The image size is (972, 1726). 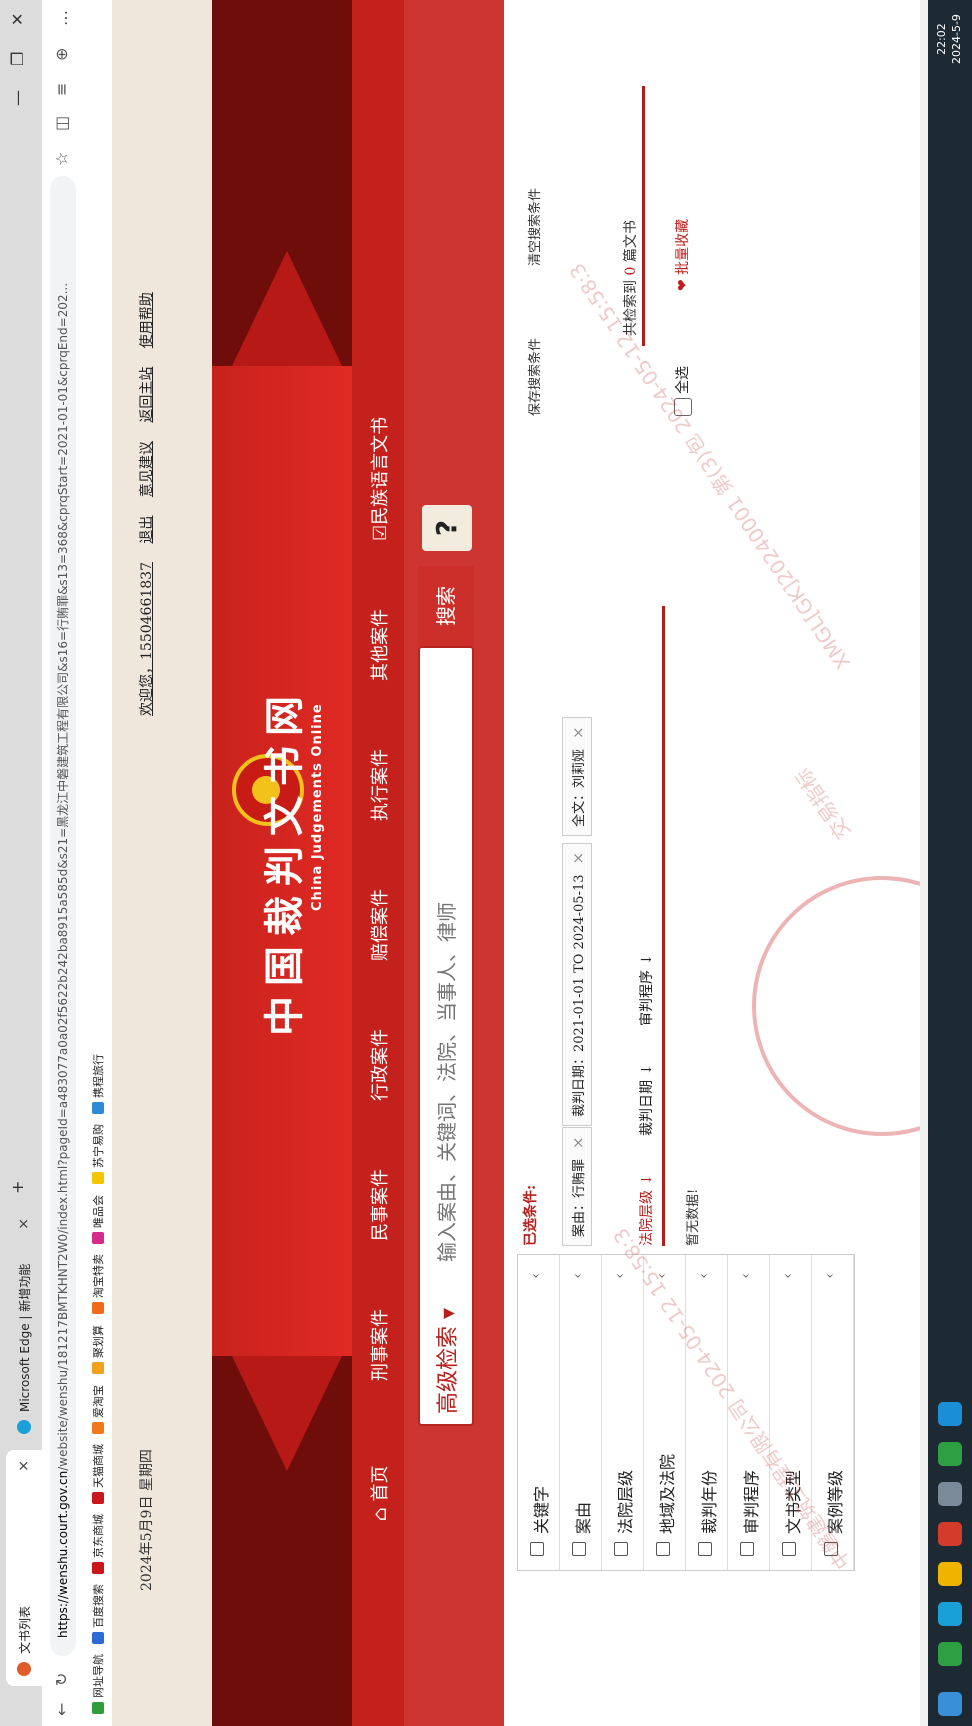 I want to click on bookmark-item: 淘宝特卖, so click(x=98, y=1284).